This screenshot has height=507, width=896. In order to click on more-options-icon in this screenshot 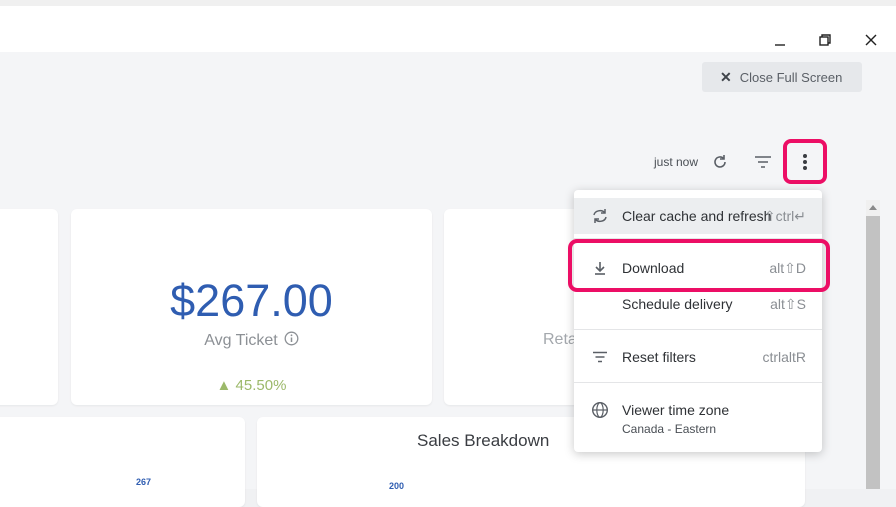, I will do `click(805, 162)`.